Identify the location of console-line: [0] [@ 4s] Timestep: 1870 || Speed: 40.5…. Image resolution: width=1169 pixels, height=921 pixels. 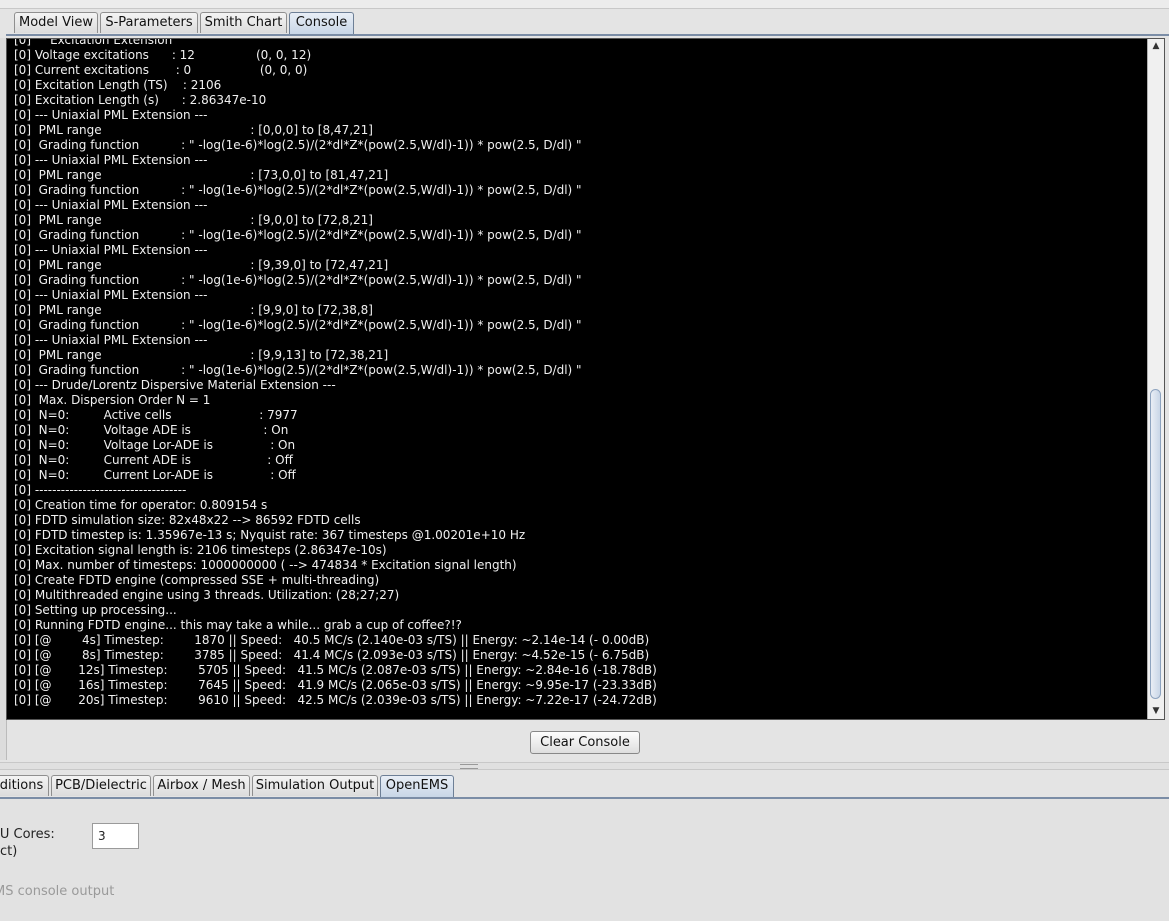
(332, 640).